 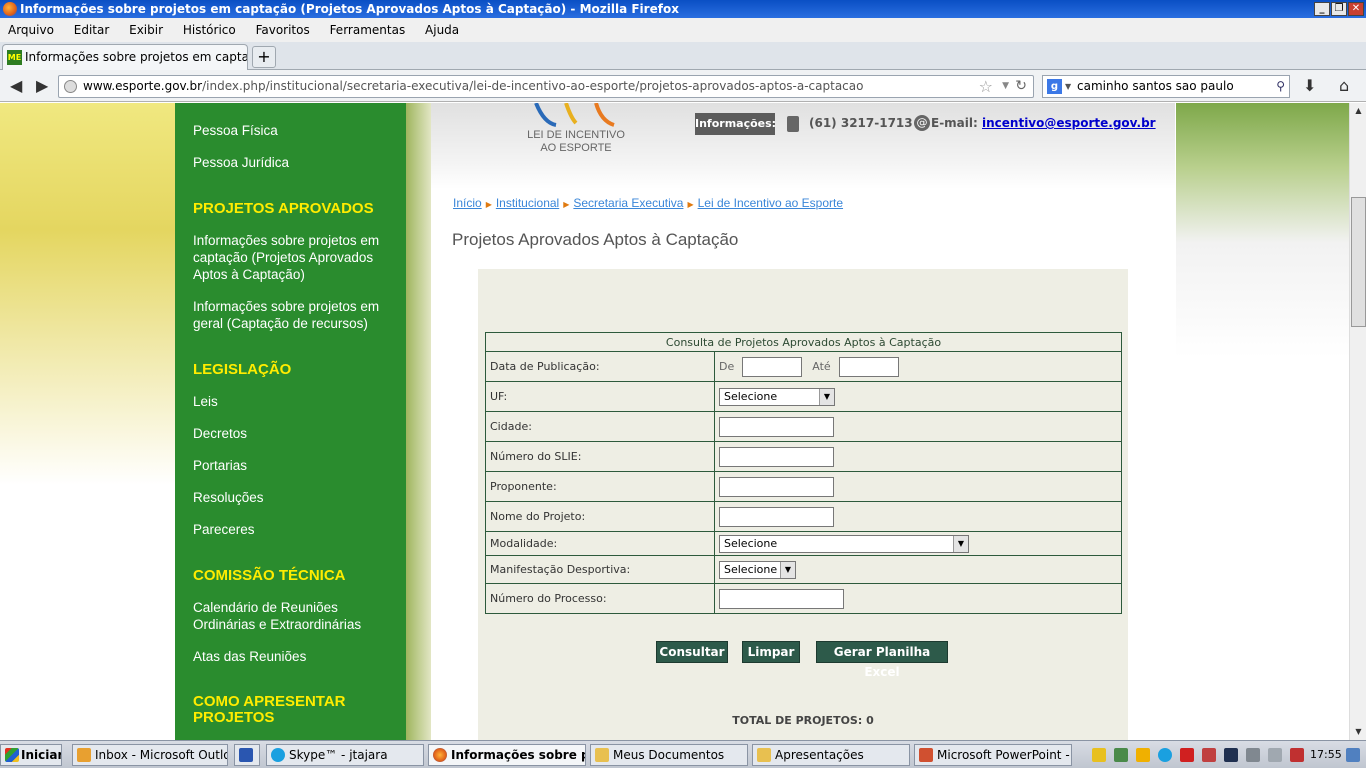 What do you see at coordinates (16, 86) in the screenshot?
I see `back-icon: ◀` at bounding box center [16, 86].